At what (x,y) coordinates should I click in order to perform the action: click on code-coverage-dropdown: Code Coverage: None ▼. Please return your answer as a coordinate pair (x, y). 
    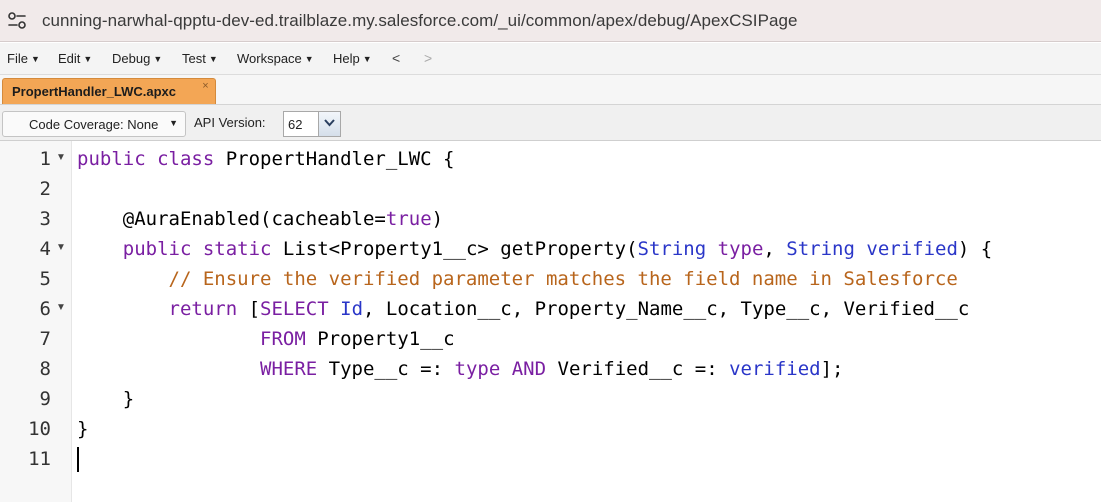
    Looking at the image, I should click on (94, 124).